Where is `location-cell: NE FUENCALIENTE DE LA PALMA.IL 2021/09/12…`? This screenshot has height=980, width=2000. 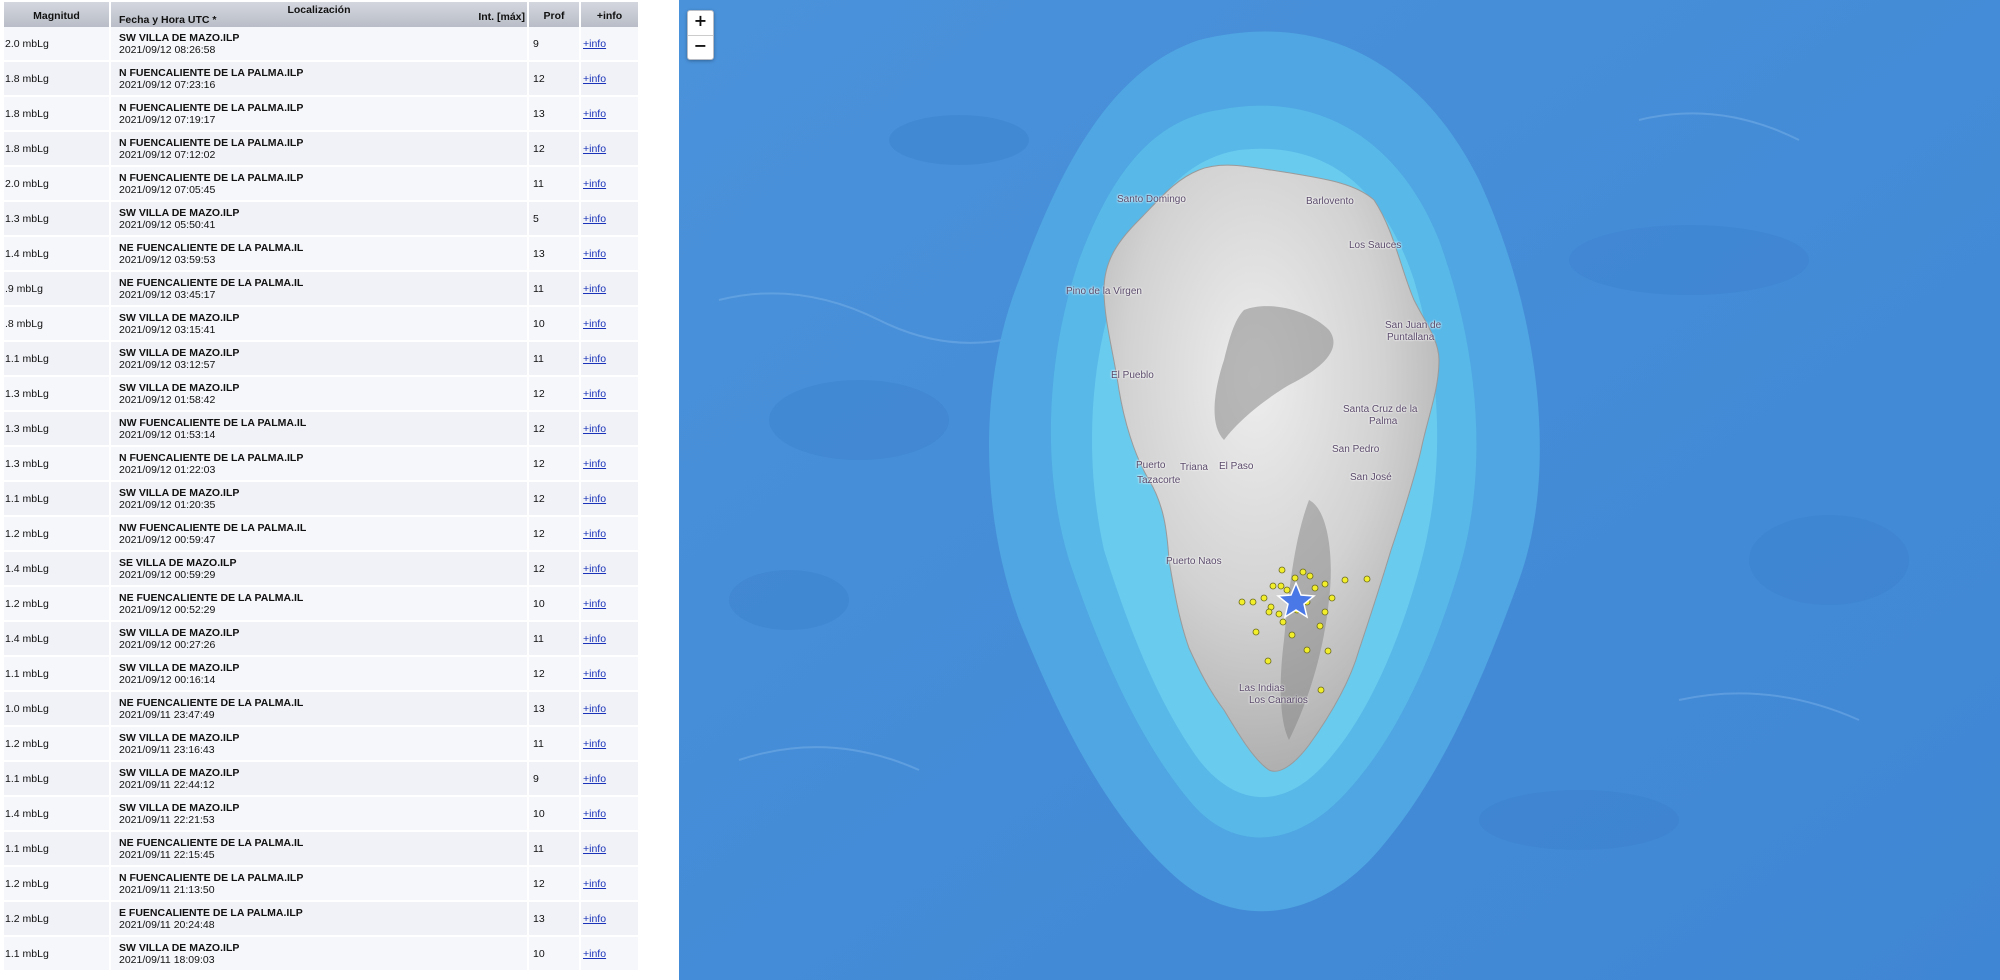
location-cell: NE FUENCALIENTE DE LA PALMA.IL 2021/09/12… is located at coordinates (320, 289).